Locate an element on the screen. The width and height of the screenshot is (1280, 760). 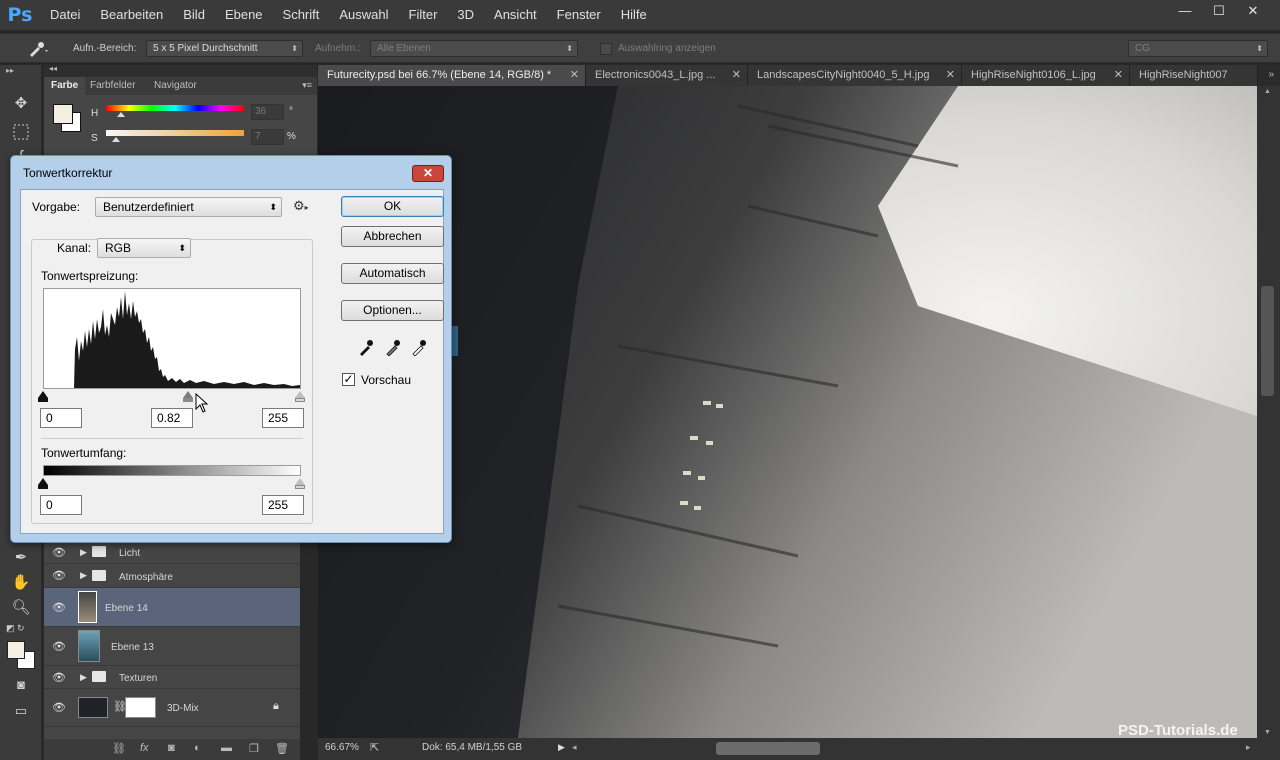
doc-tab-landscapes: LandscapesCityNight0040_5_H.jpg ✕ is located at coordinates (855, 75).